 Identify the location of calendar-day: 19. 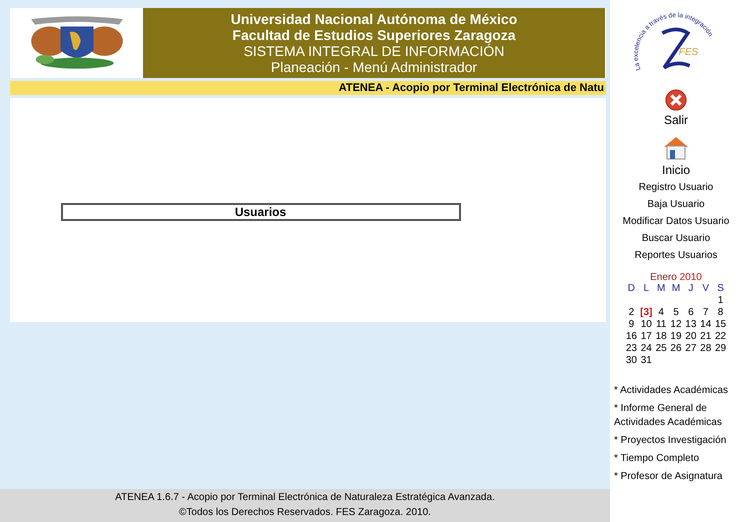
(676, 337).